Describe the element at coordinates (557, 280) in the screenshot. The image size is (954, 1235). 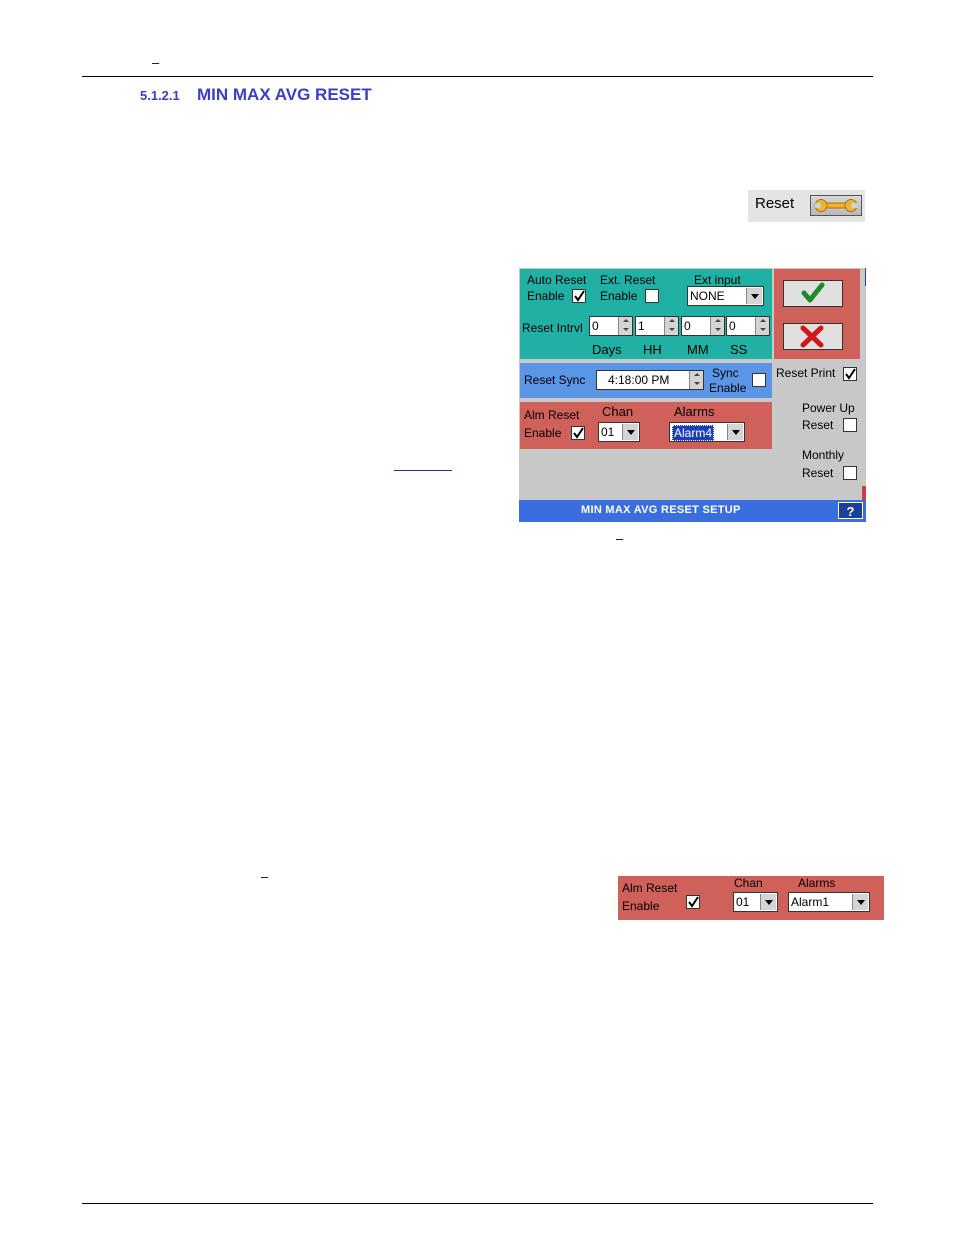
I see `auto-reset-label: Auto Reset` at that location.